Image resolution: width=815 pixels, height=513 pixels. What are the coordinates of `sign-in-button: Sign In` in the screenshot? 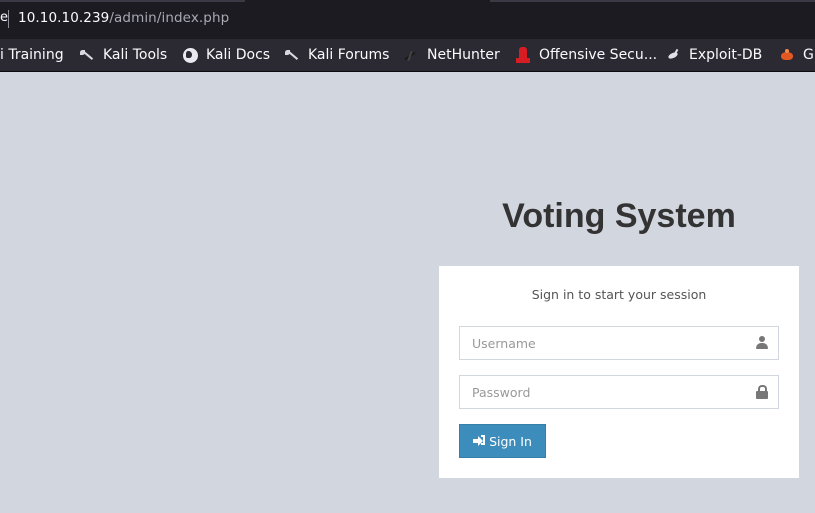 It's located at (502, 441).